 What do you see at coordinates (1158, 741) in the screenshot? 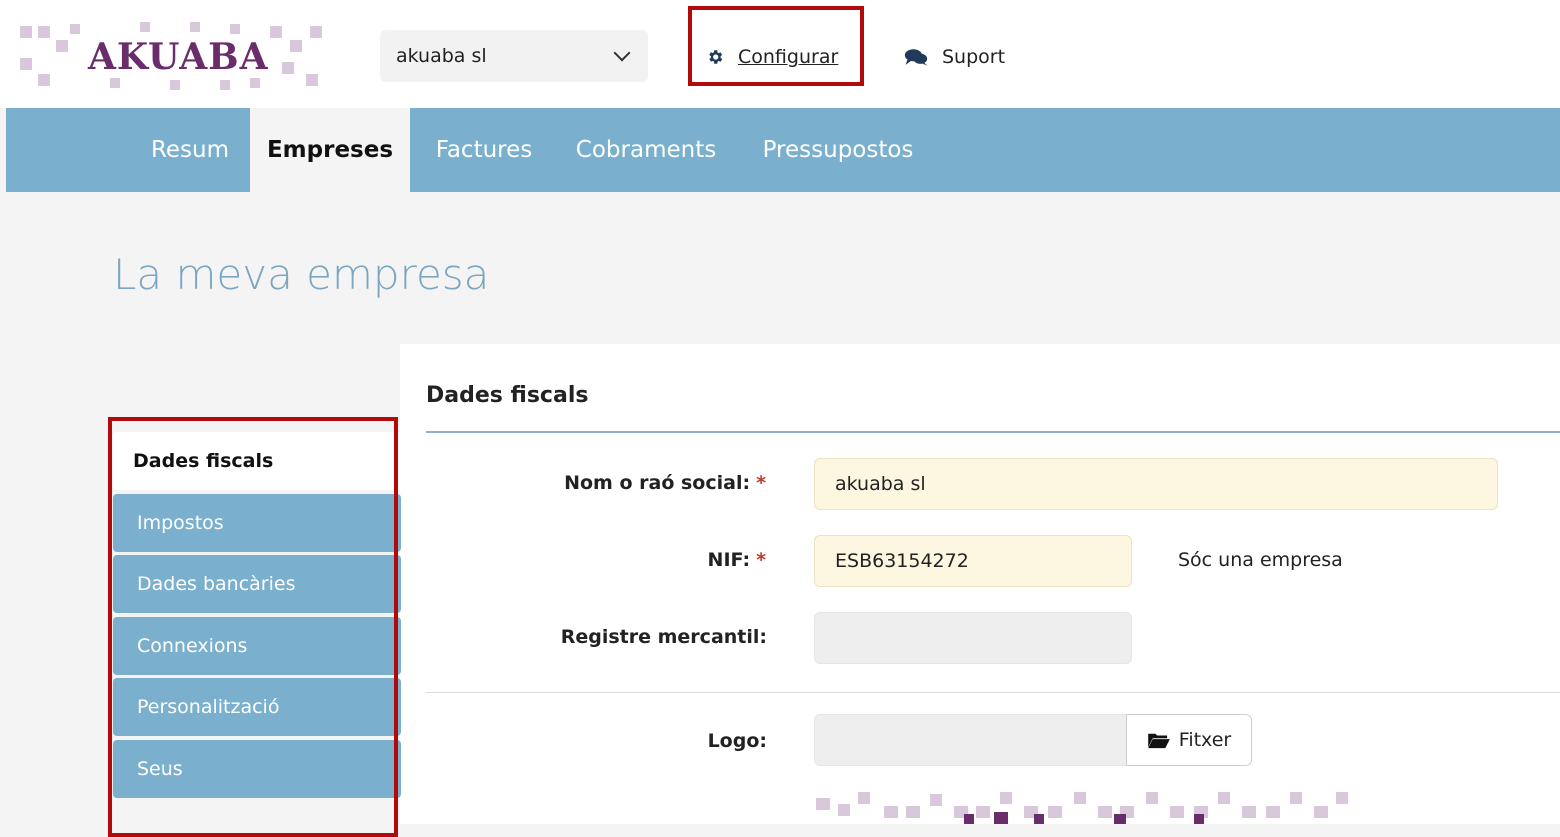
I see `folder-open-icon` at bounding box center [1158, 741].